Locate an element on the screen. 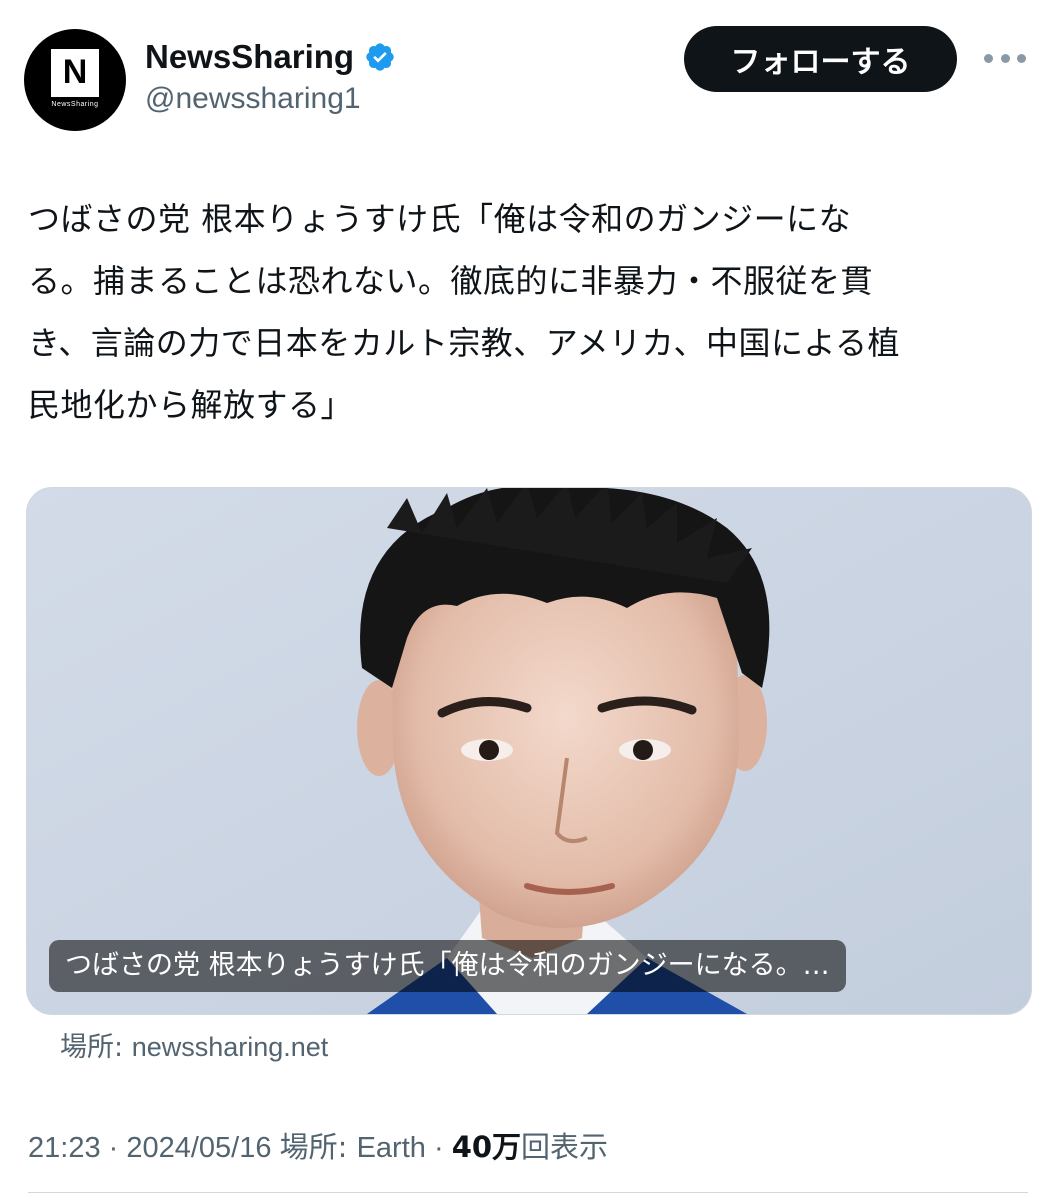  tweet-meta: 21:23 · 2024/05/16 場所: Earth · 40万回表示 is located at coordinates (318, 1145).